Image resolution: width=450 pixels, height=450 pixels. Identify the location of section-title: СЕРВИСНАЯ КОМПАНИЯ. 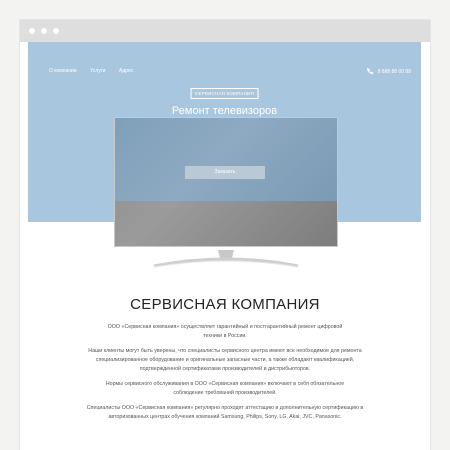
(225, 304).